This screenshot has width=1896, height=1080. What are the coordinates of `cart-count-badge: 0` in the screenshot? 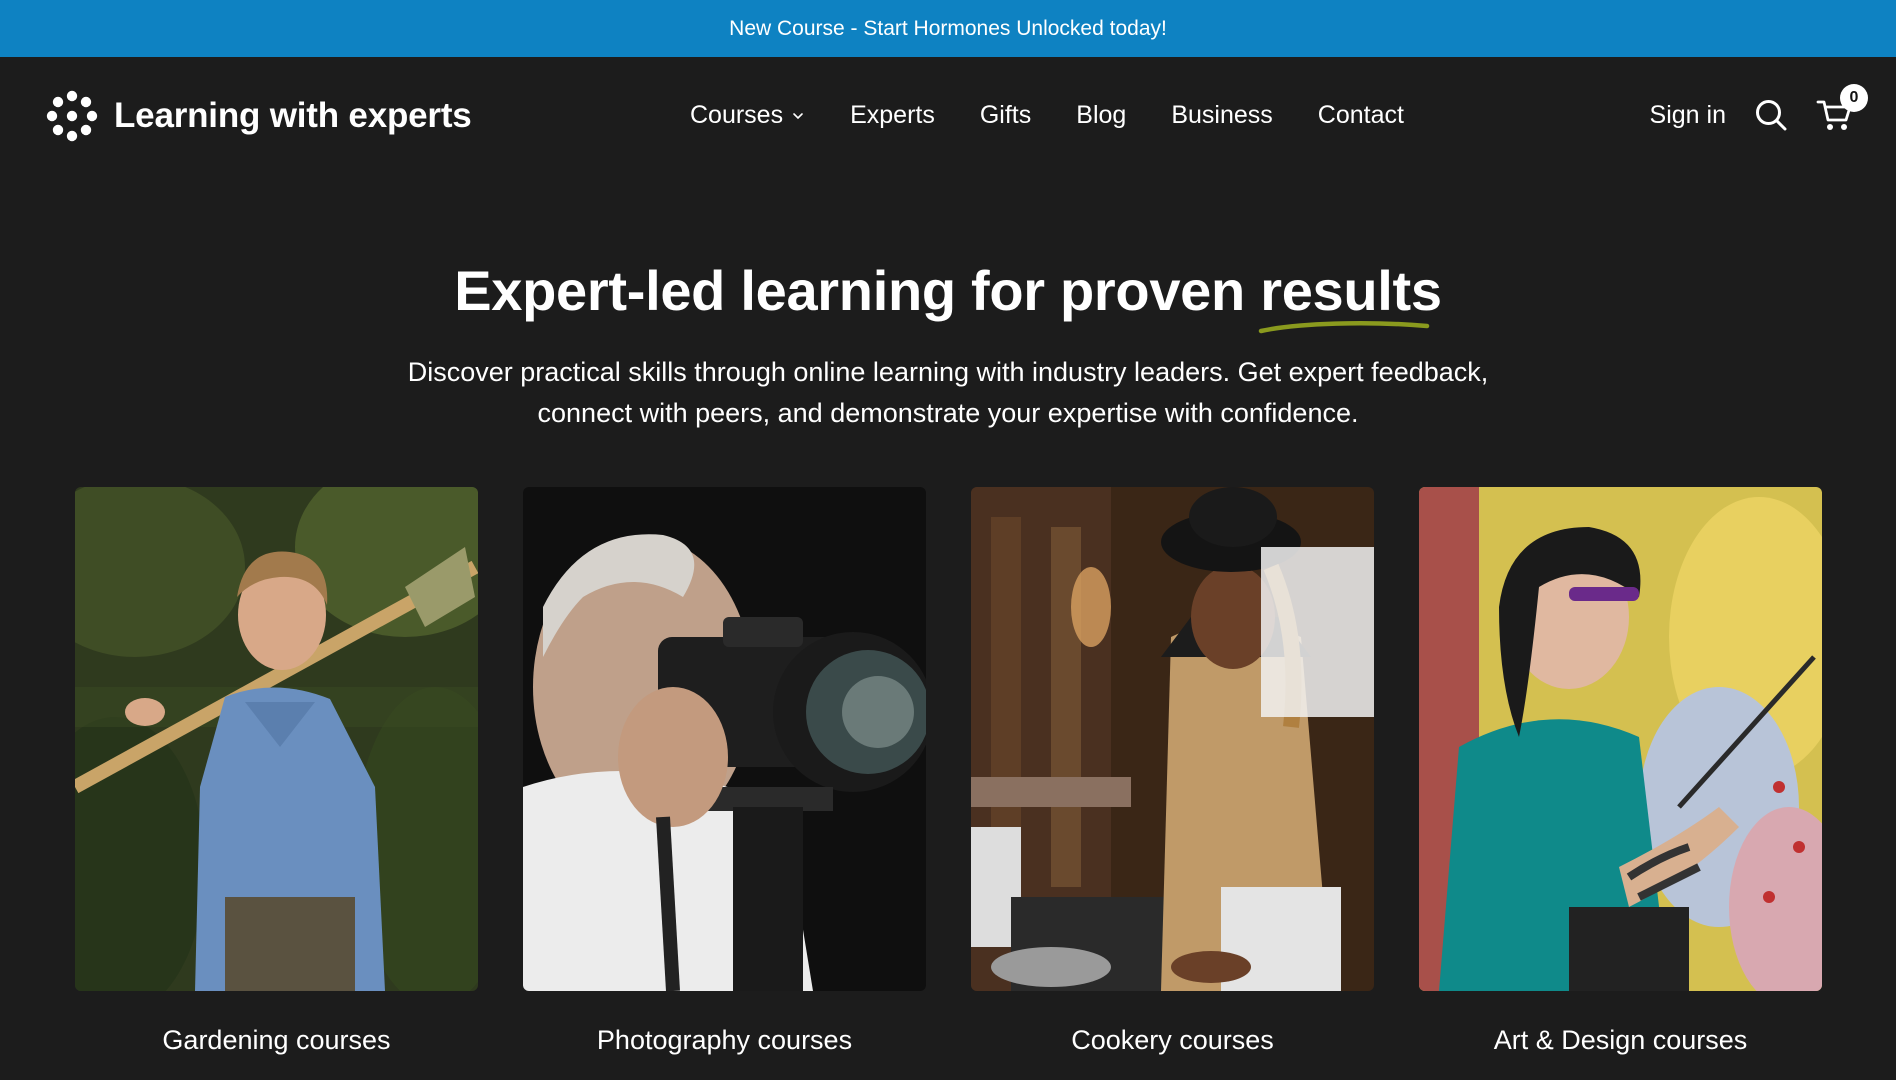 It's located at (1854, 98).